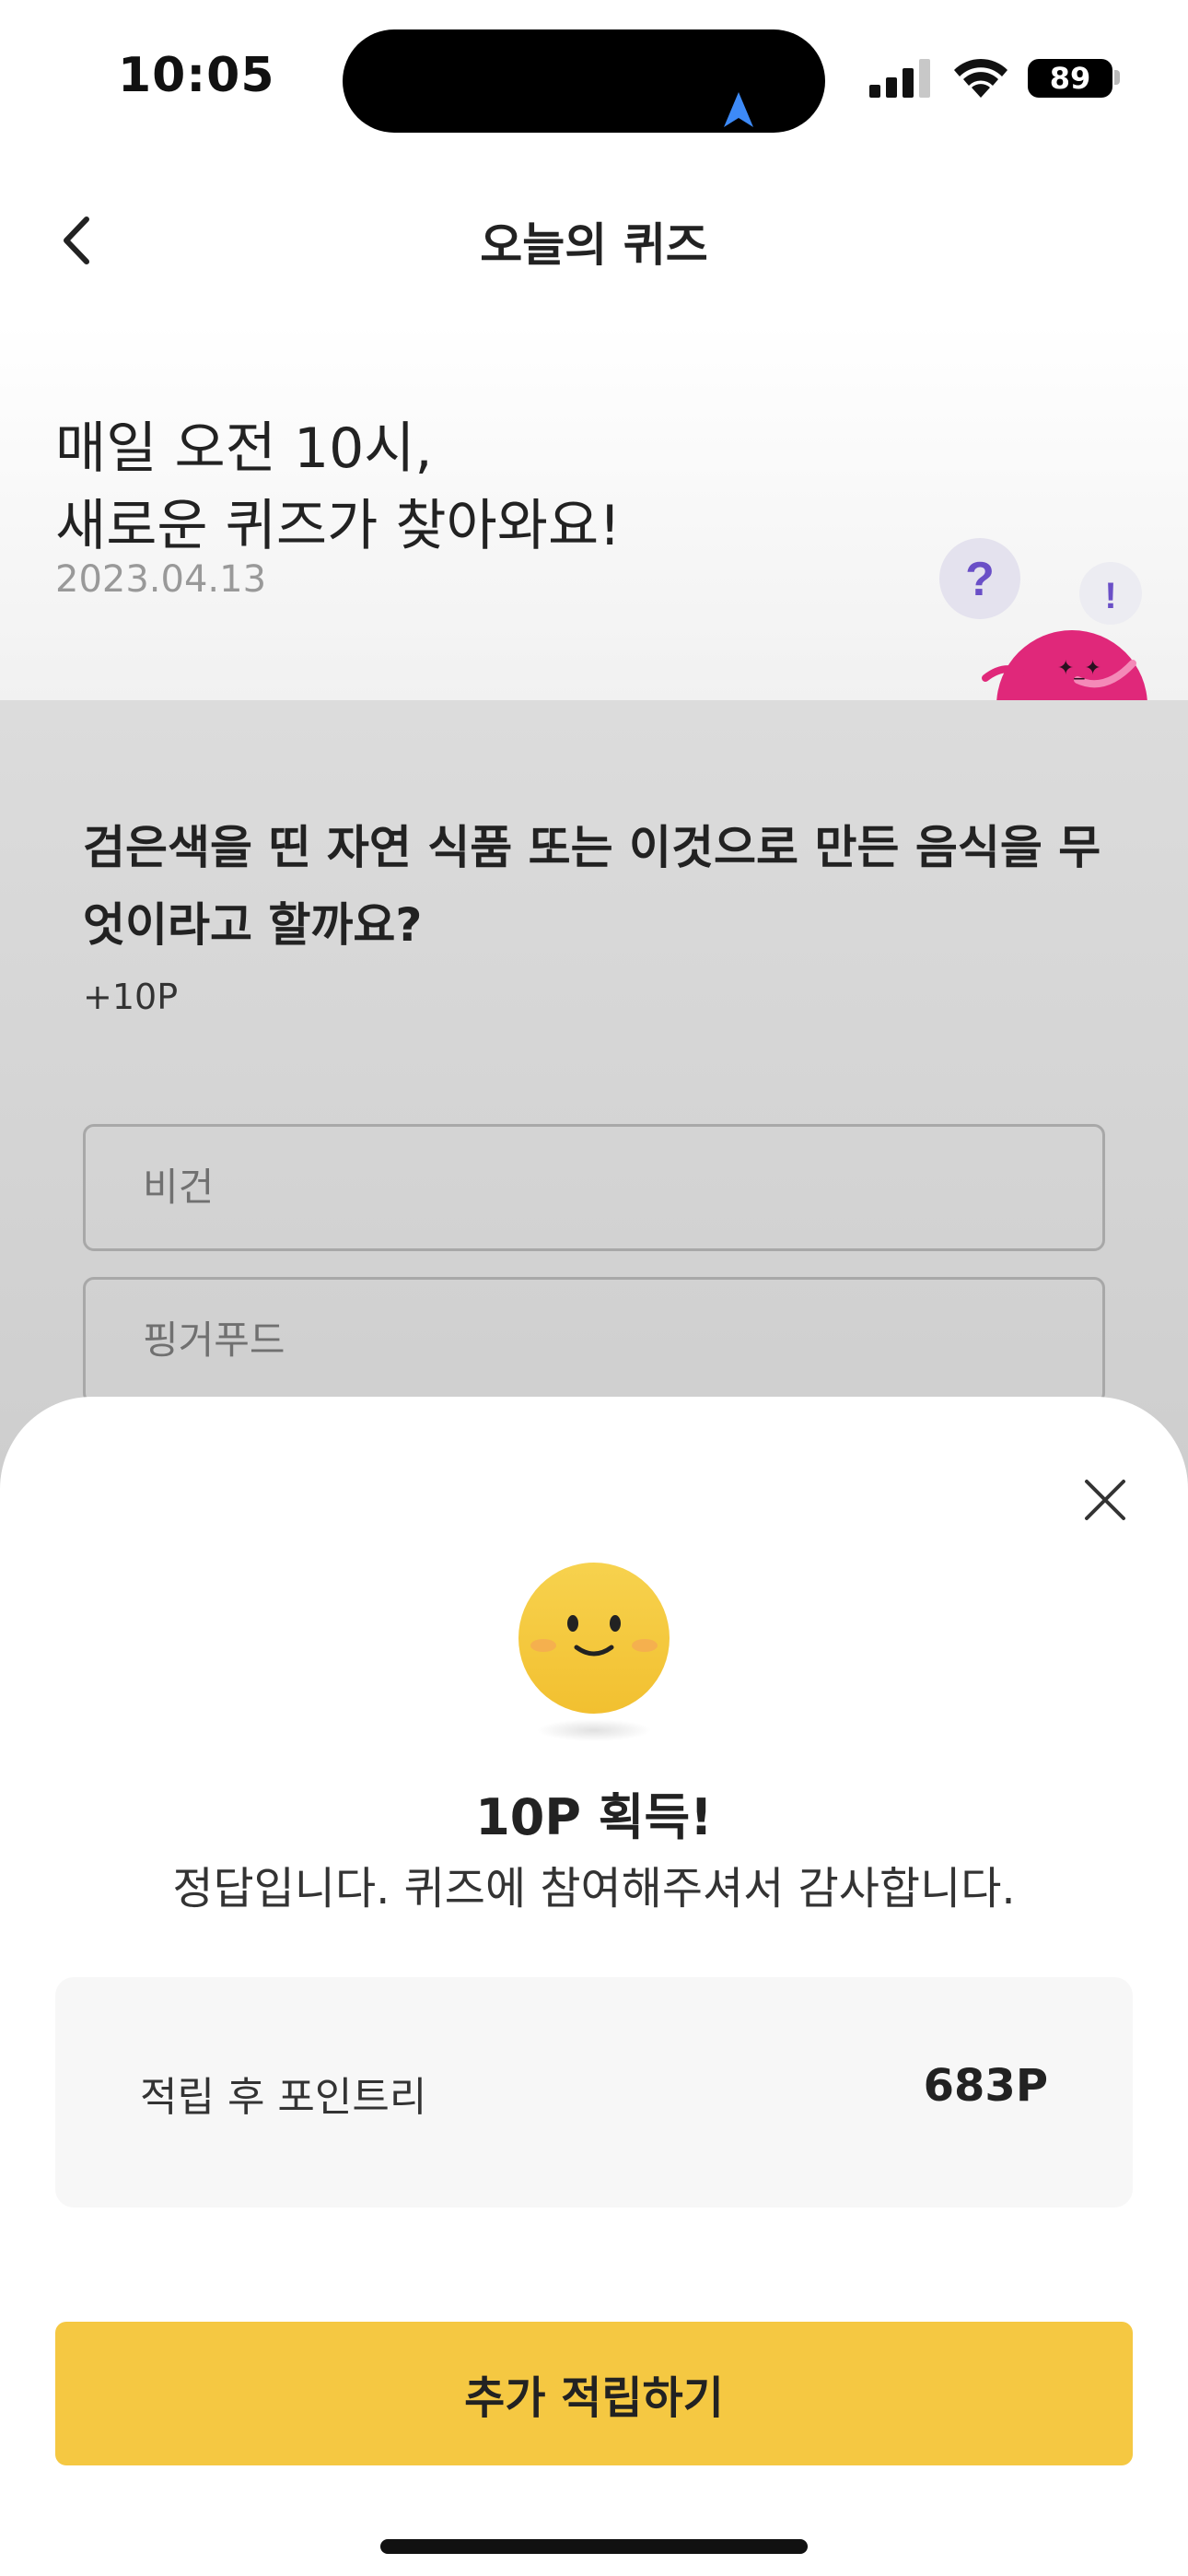 This screenshot has height=2576, width=1188. I want to click on status-bar: 10:05 89, so click(594, 78).